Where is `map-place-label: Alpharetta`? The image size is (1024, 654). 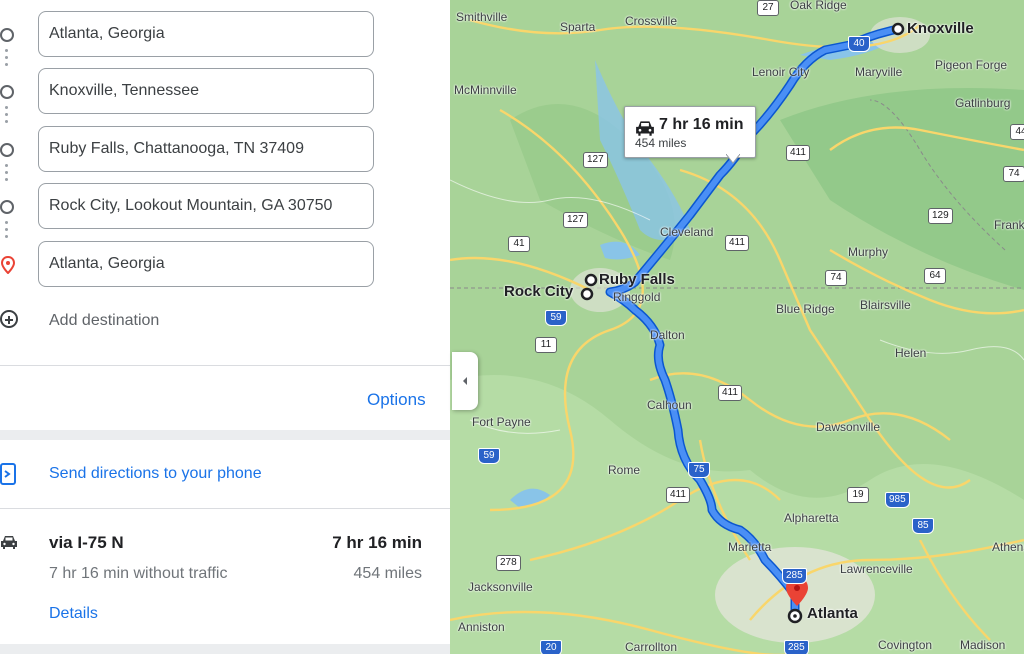
map-place-label: Alpharetta is located at coordinates (811, 518).